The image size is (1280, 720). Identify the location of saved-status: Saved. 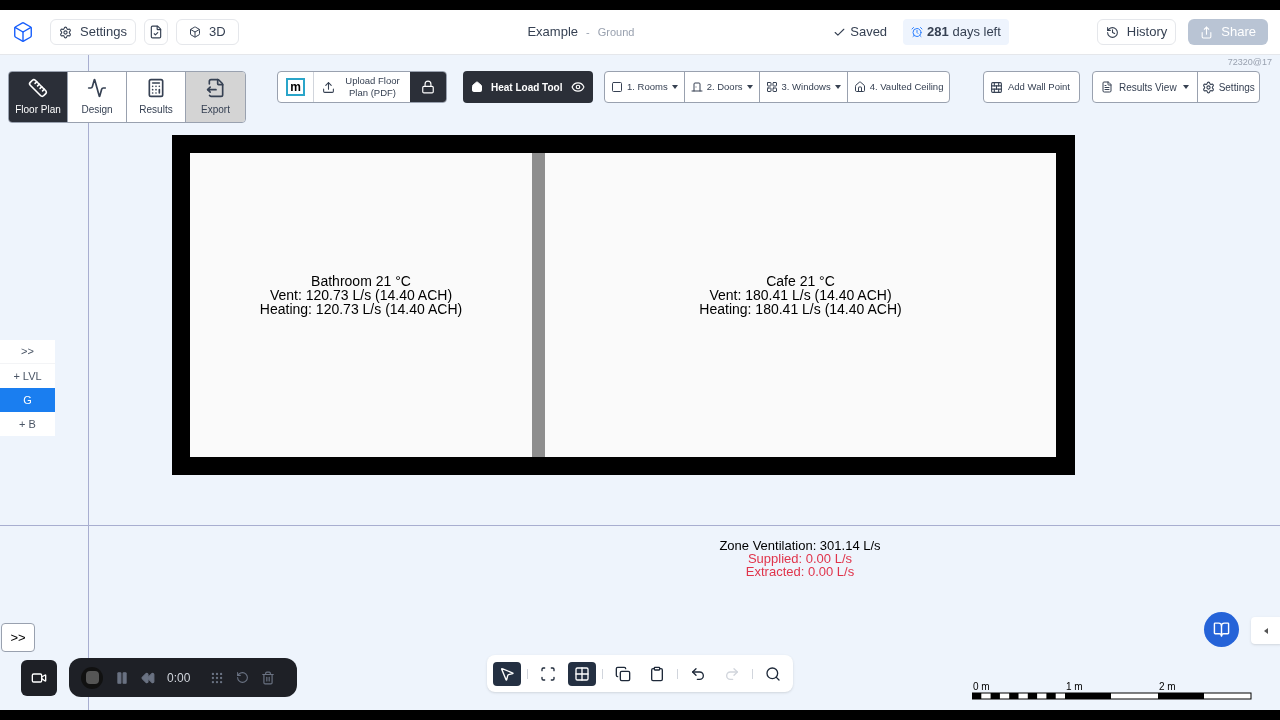
(860, 32).